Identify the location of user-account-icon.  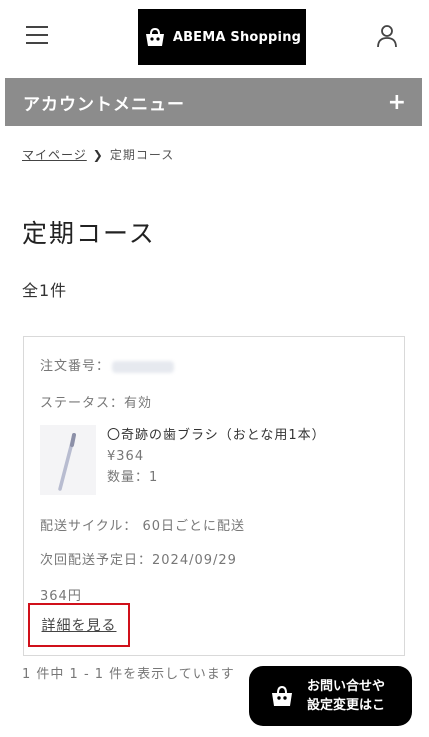
(387, 36).